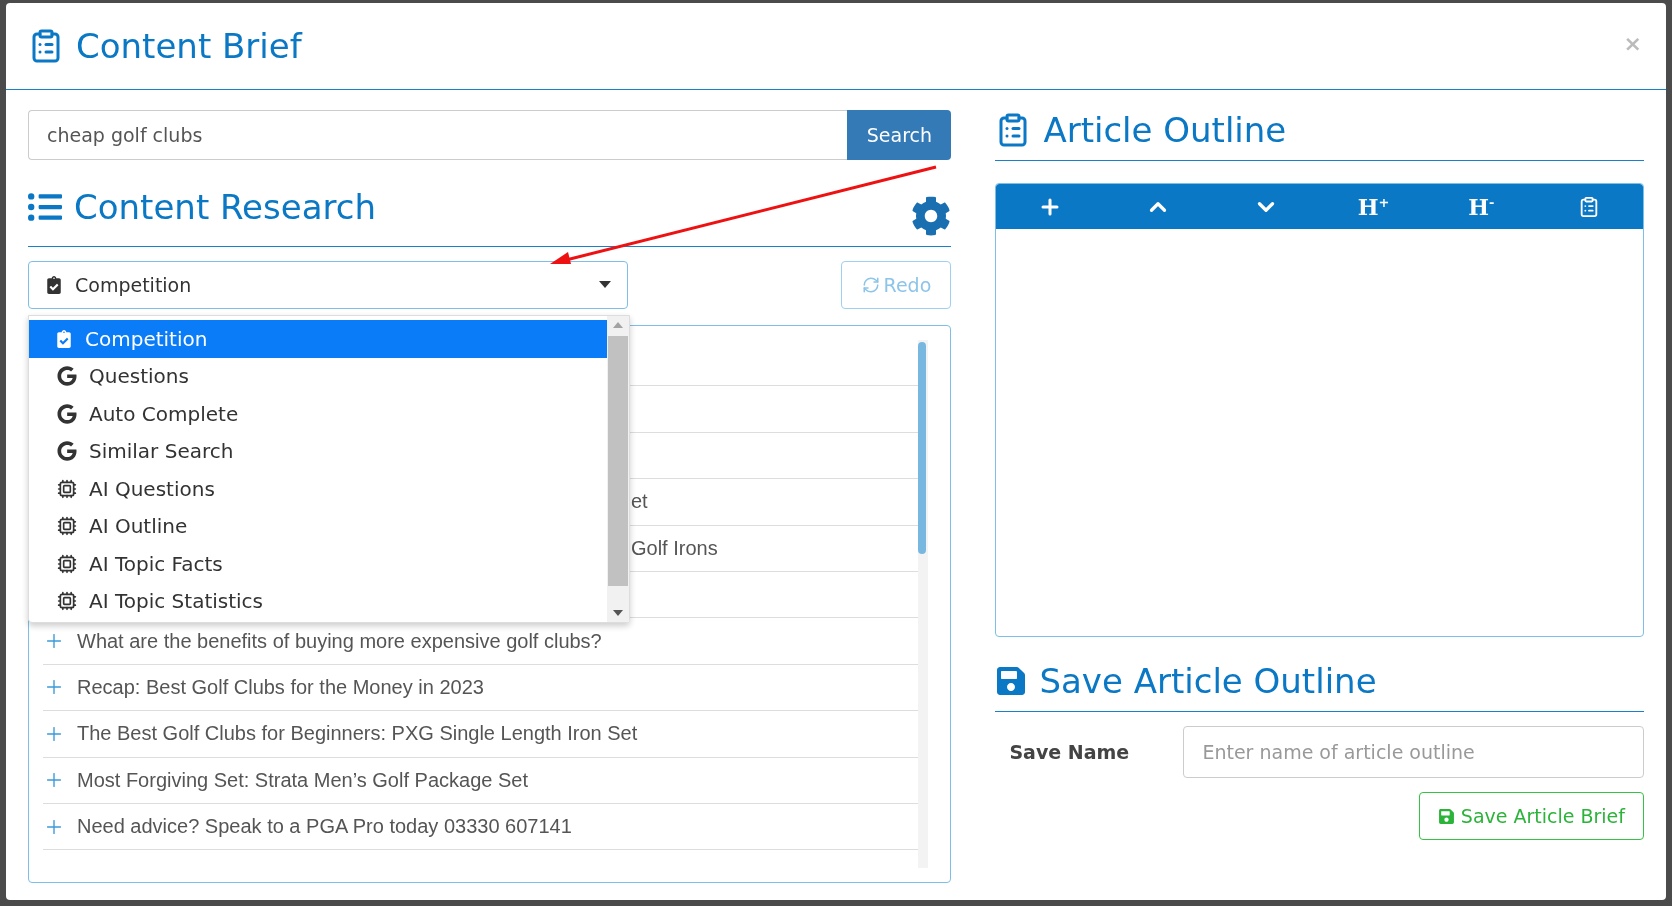 The image size is (1672, 906). What do you see at coordinates (618, 613) in the screenshot?
I see `scroll-down-icon` at bounding box center [618, 613].